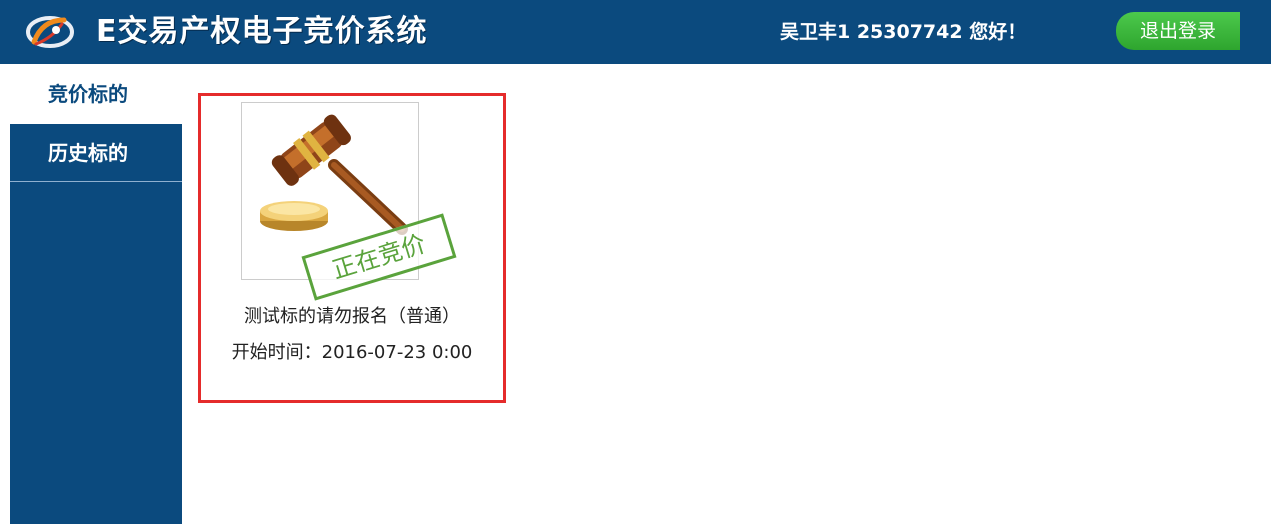  I want to click on app-title: E交易产权电子竞价系统, so click(262, 31).